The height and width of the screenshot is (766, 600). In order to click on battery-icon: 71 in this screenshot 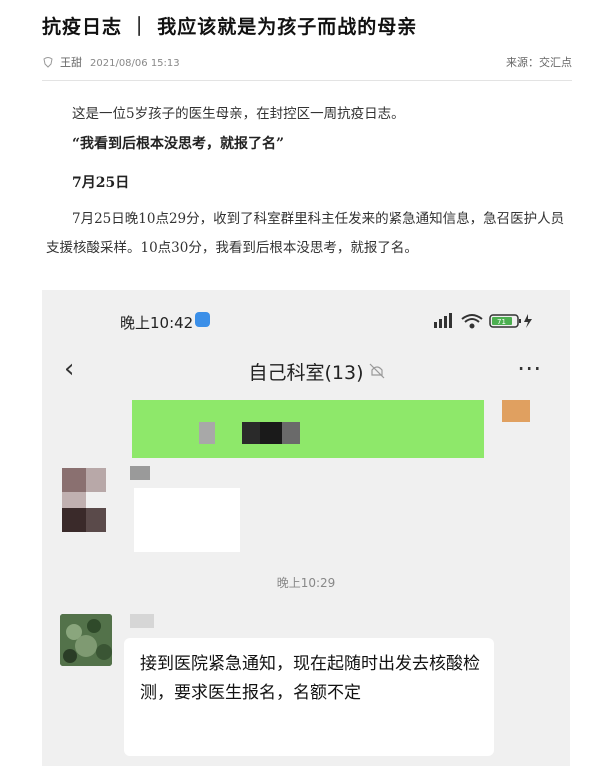, I will do `click(510, 321)`.